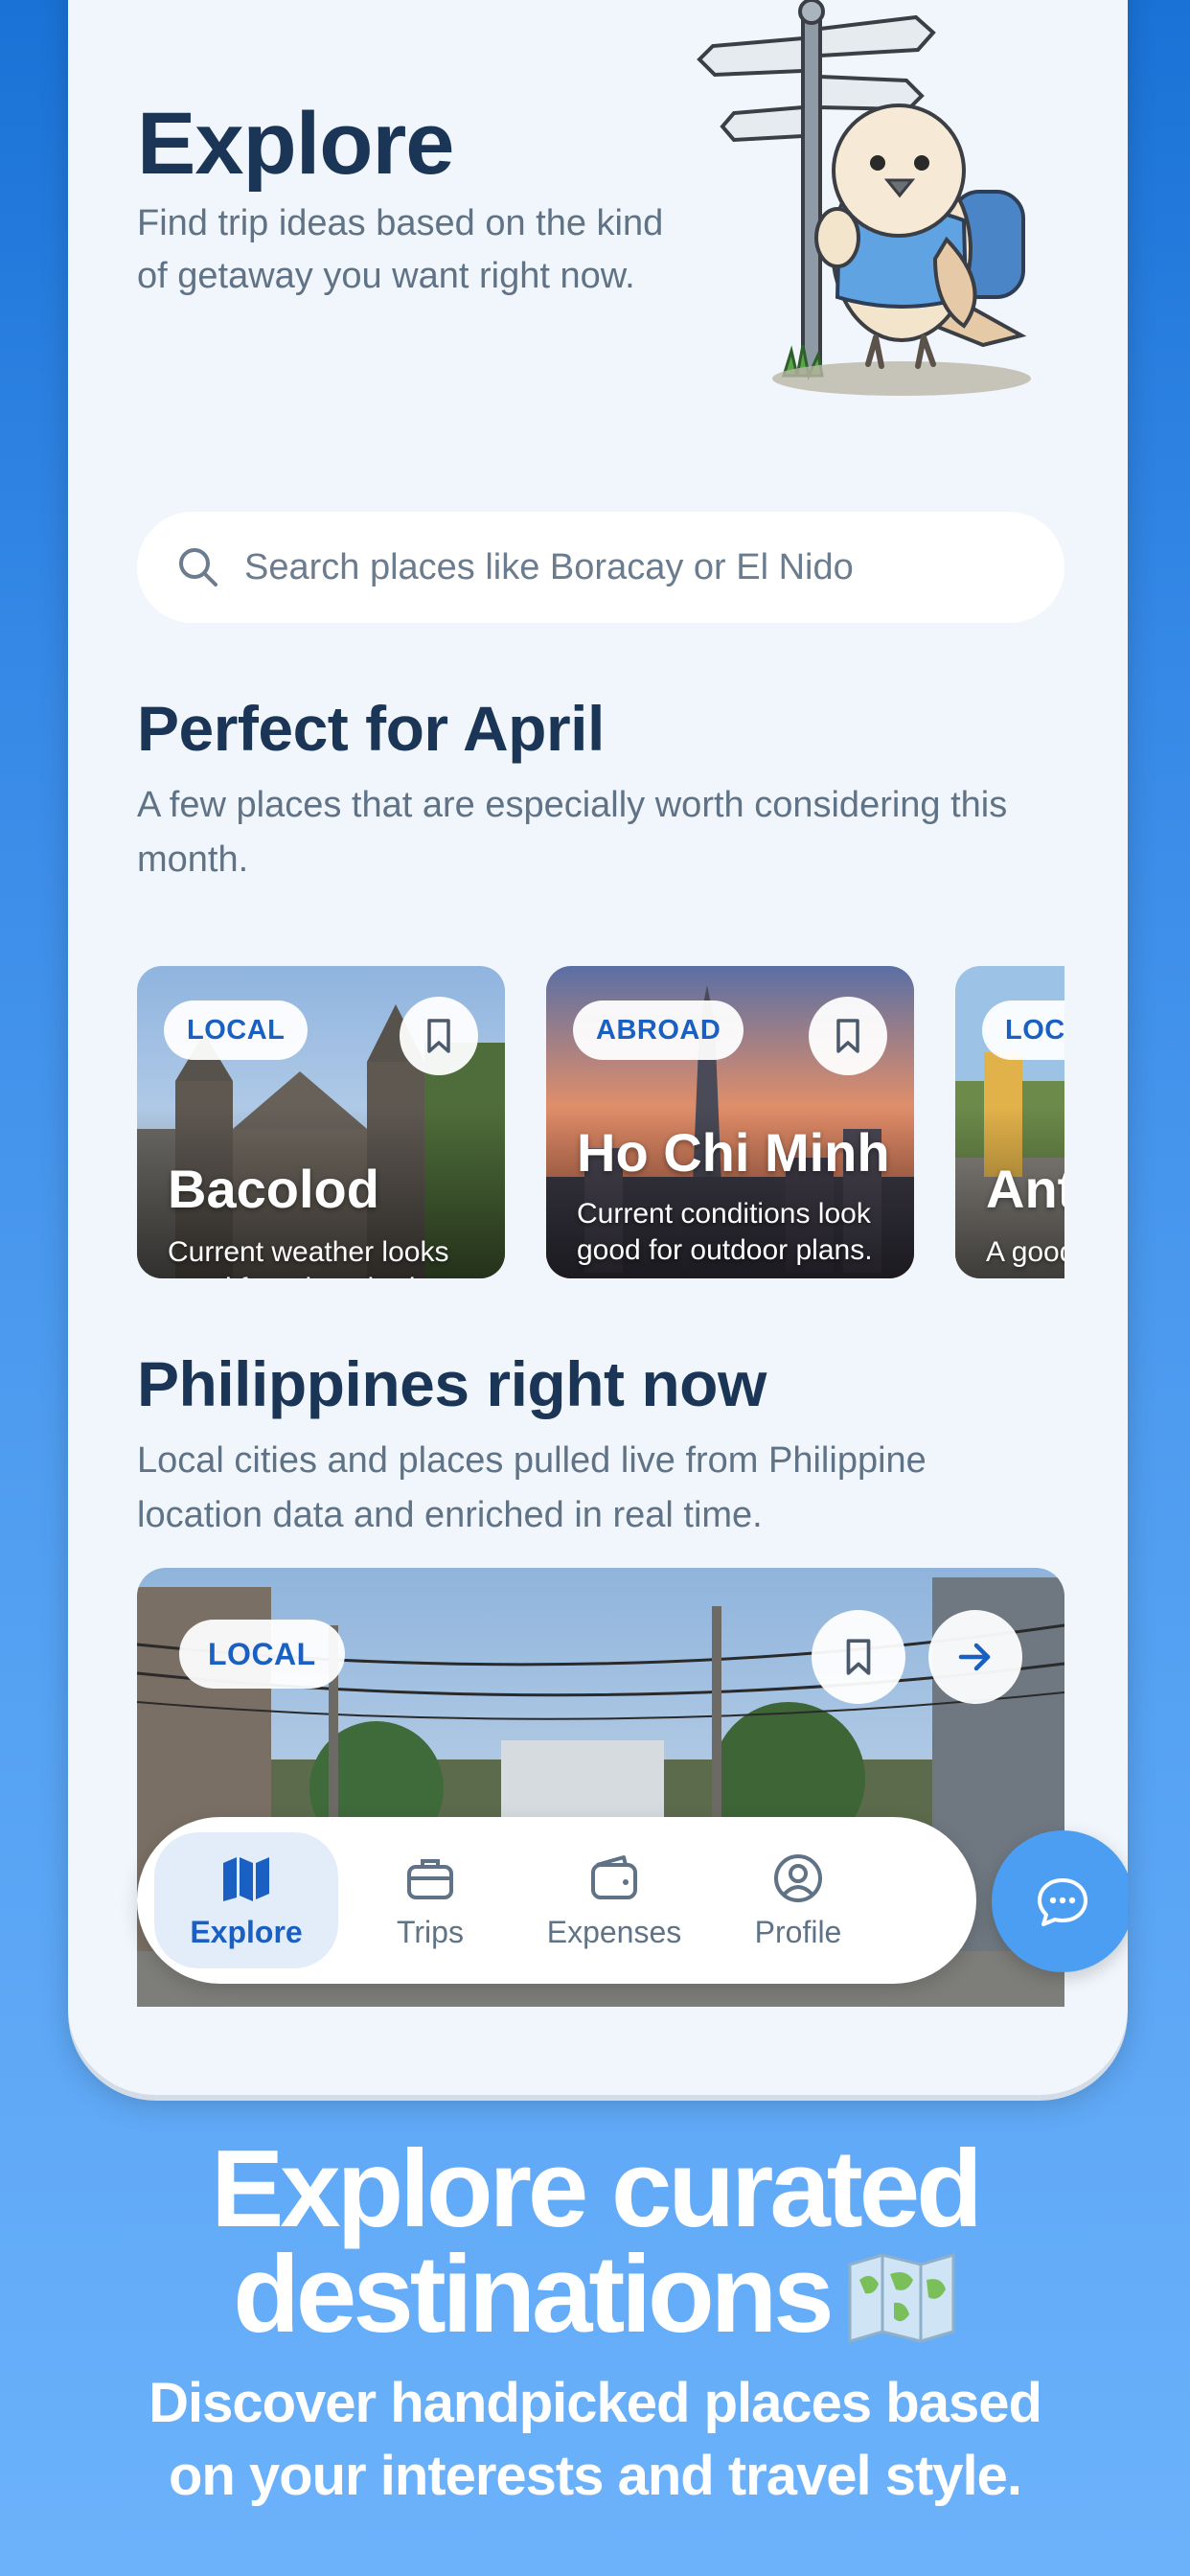 The height and width of the screenshot is (2576, 1190). I want to click on tab-label: Trips, so click(430, 1931).